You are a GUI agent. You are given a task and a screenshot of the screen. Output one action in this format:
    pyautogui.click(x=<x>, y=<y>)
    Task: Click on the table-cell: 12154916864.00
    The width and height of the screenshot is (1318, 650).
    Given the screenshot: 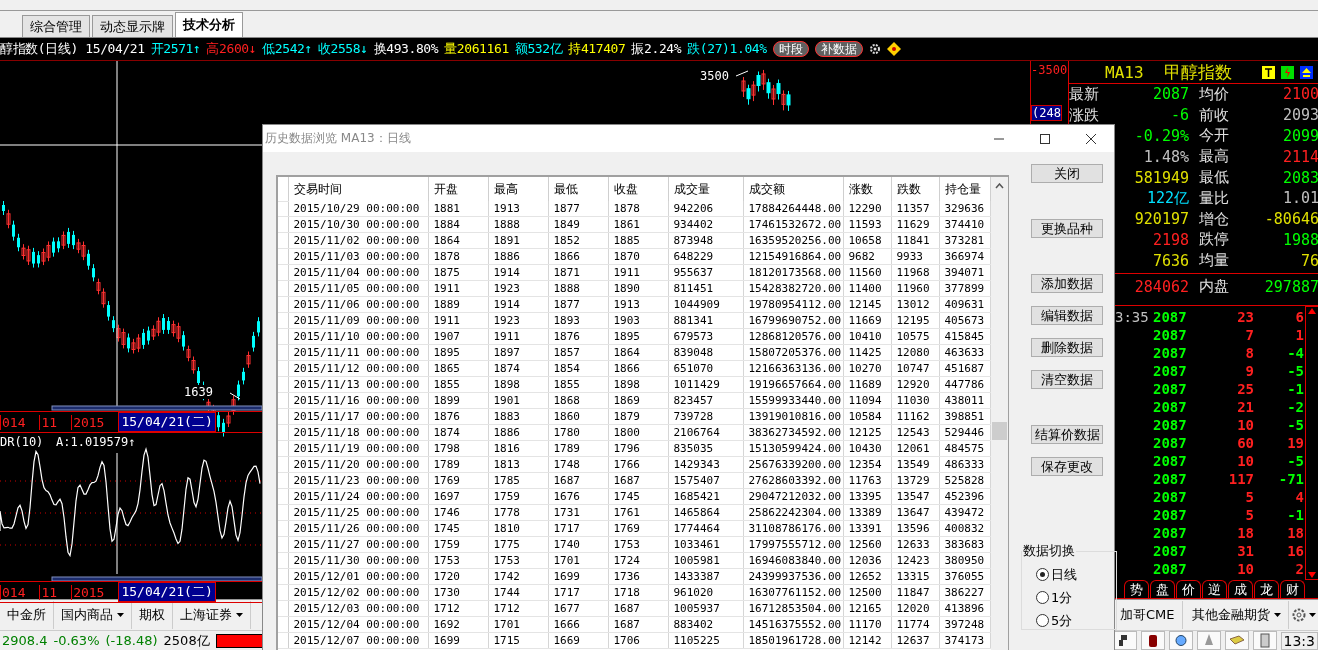 What is the action you would take?
    pyautogui.click(x=793, y=256)
    